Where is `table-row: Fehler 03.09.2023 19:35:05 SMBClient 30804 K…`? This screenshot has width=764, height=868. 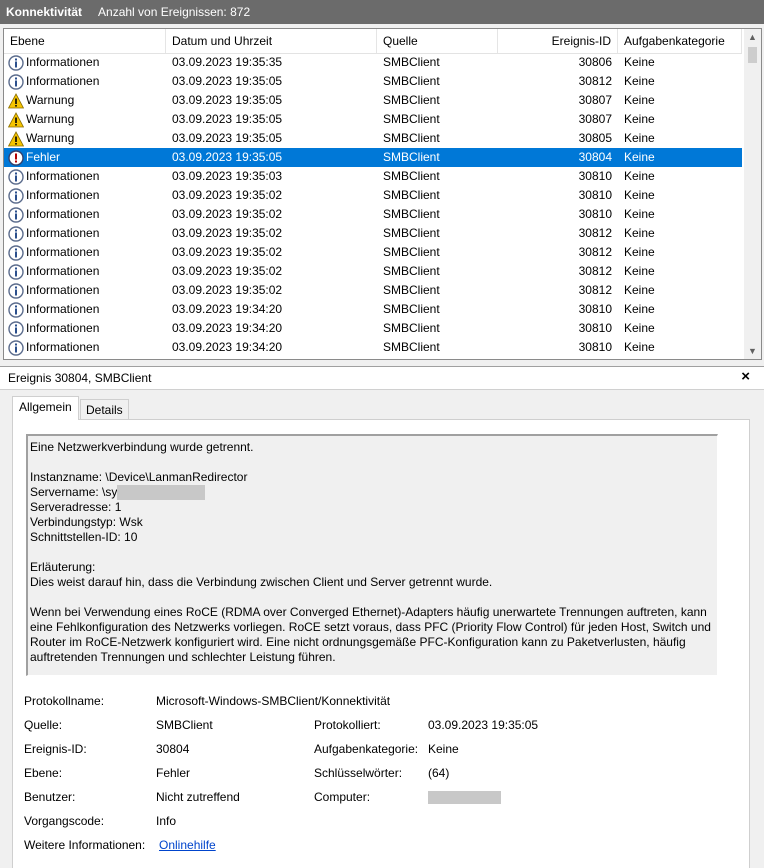
table-row: Fehler 03.09.2023 19:35:05 SMBClient 30804 K… is located at coordinates (373, 157).